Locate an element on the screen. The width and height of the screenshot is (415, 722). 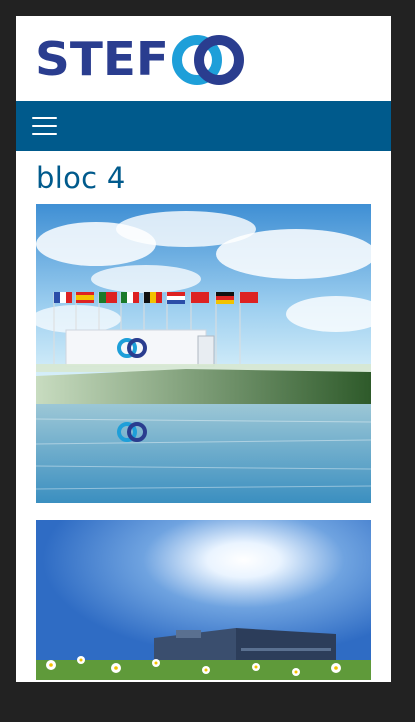
site-header: STEF is located at coordinates (203, 58).